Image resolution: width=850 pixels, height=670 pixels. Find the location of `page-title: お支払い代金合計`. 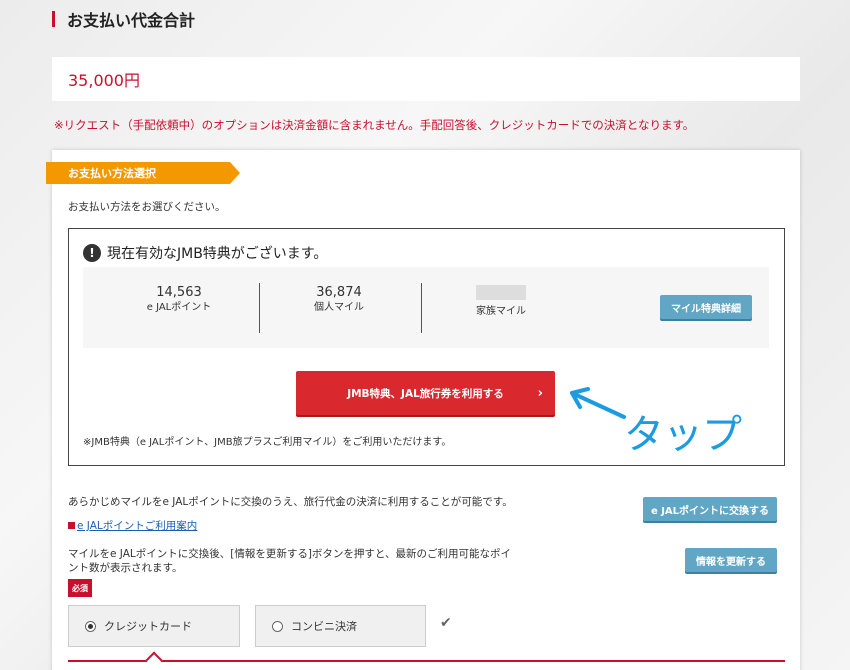

page-title: お支払い代金合計 is located at coordinates (123, 19).